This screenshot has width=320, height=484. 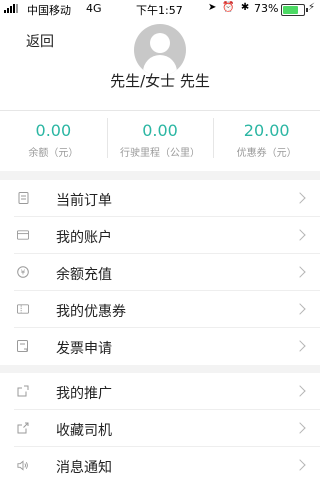 What do you see at coordinates (84, 431) in the screenshot?
I see `menu-item-label: 收藏司机` at bounding box center [84, 431].